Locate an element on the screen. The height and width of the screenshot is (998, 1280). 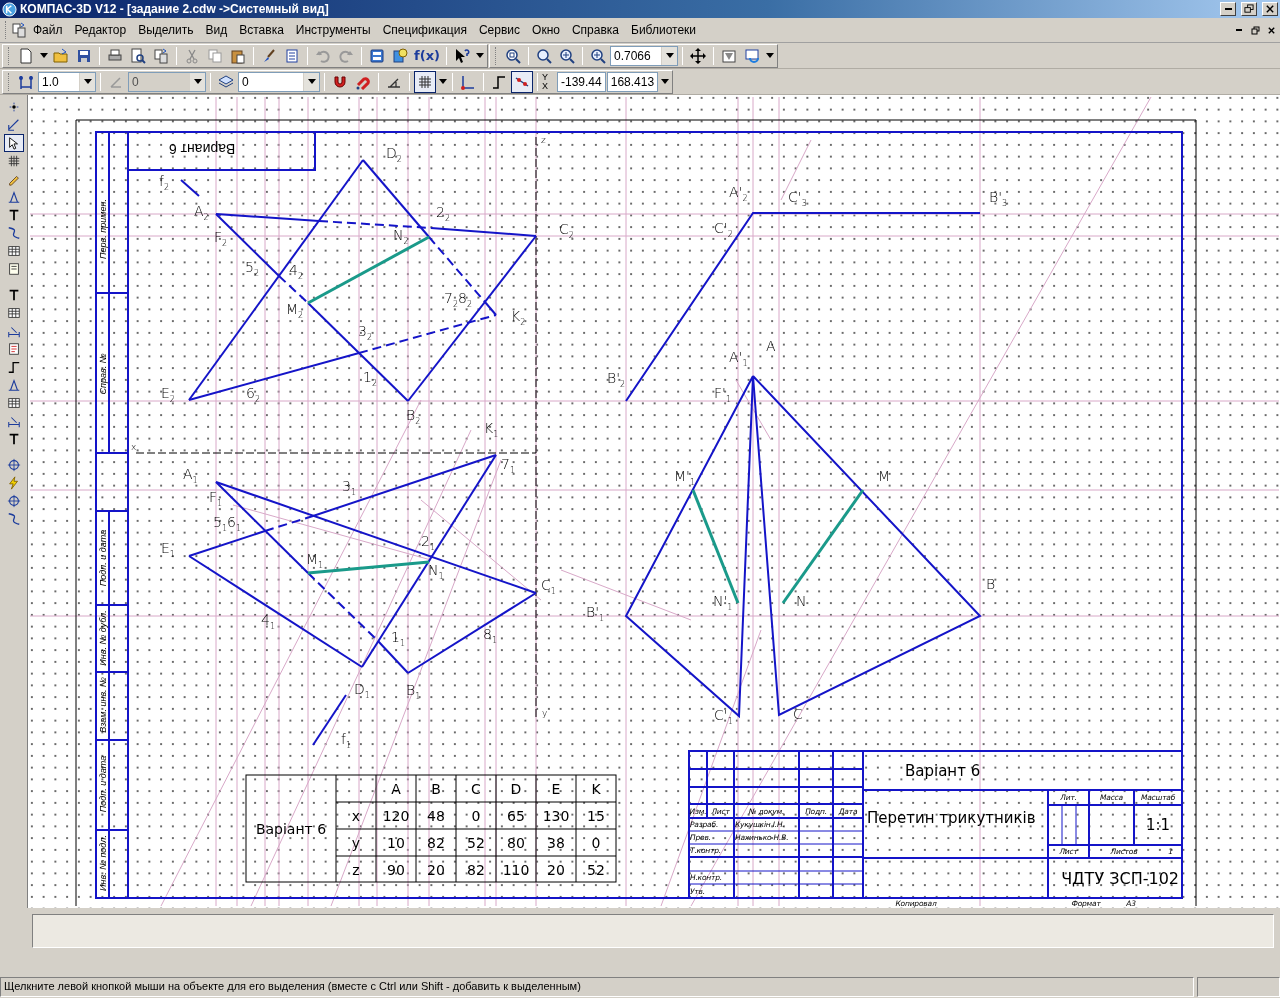
point-label: F$_{2}$ is located at coordinates (221, 240).